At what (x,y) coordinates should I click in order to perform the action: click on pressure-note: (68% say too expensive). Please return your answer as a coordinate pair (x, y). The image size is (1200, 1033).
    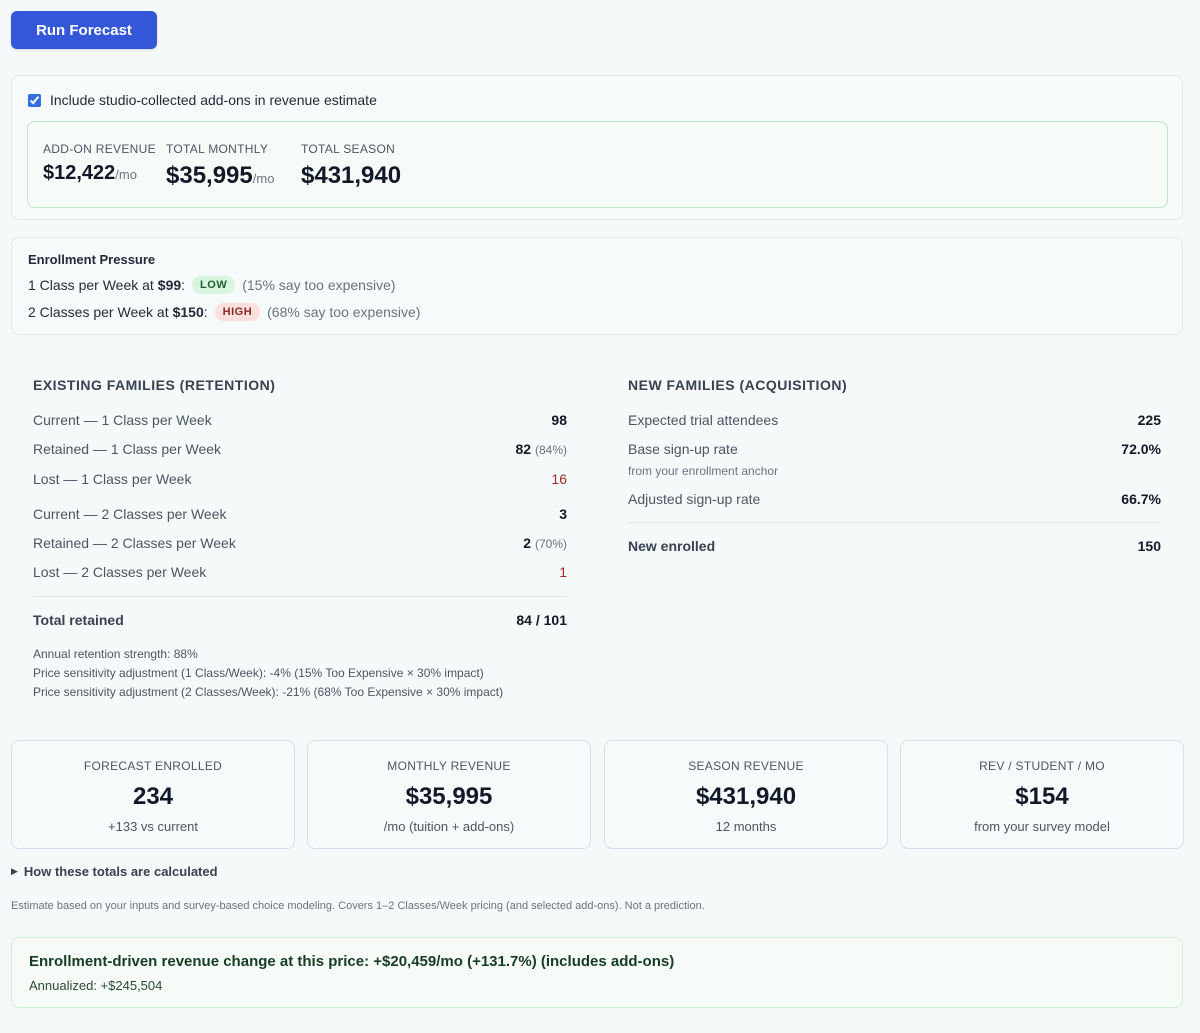
    Looking at the image, I should click on (344, 312).